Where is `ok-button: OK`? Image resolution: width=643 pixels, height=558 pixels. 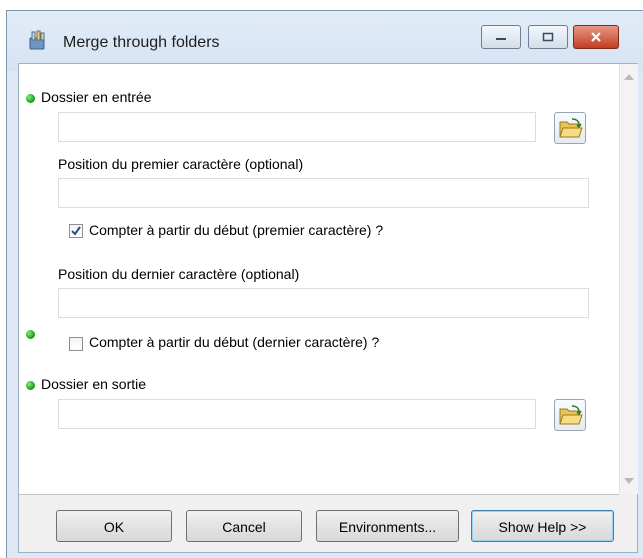
ok-button: OK is located at coordinates (114, 526).